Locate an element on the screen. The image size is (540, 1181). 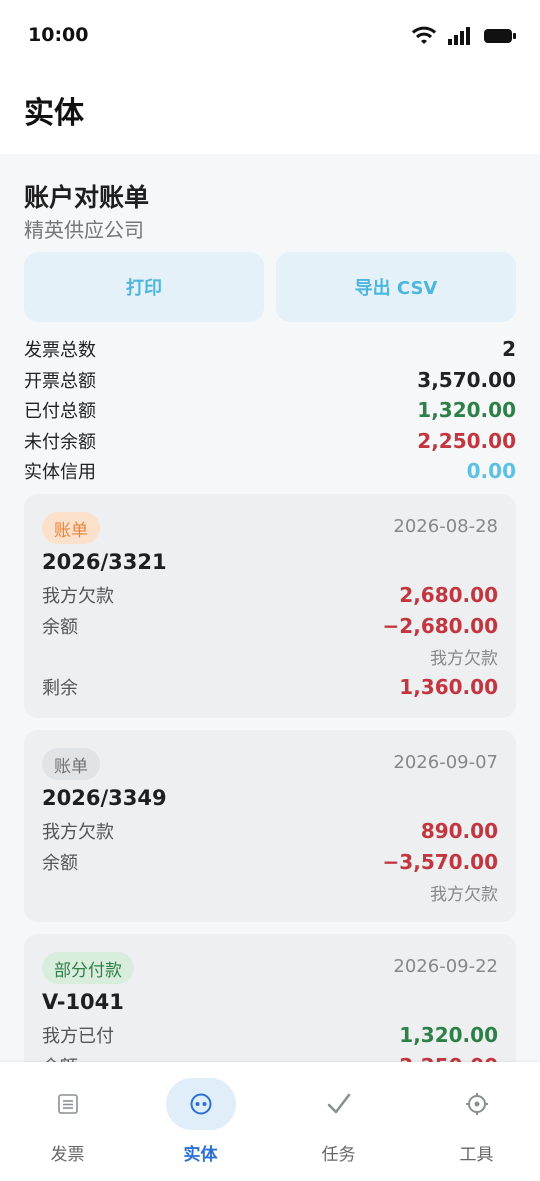
nav-label: 工具 is located at coordinates (476, 1155).